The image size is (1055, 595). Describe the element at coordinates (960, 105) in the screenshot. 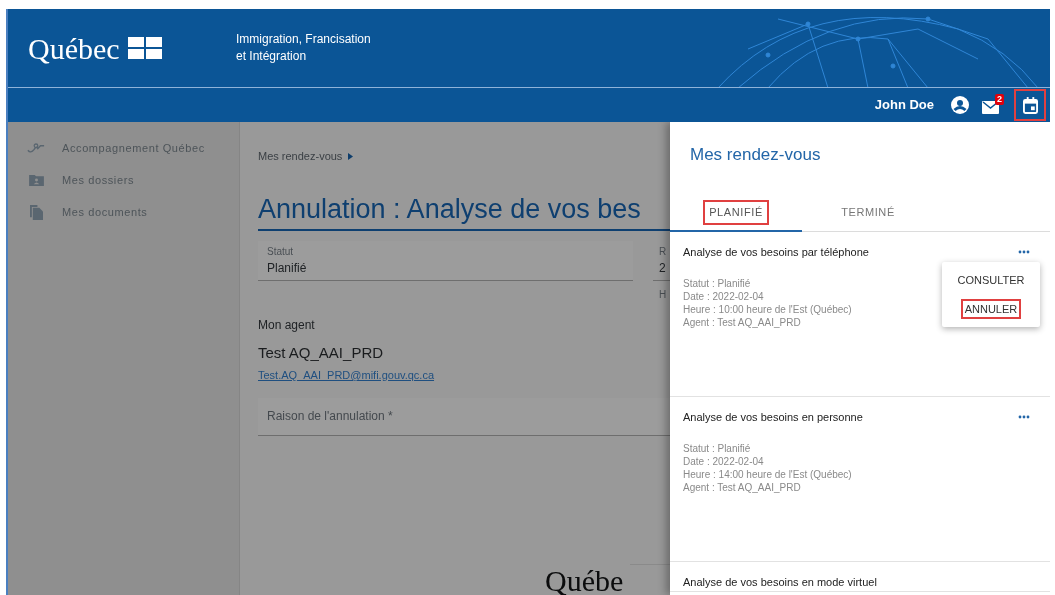

I see `account-icon` at that location.